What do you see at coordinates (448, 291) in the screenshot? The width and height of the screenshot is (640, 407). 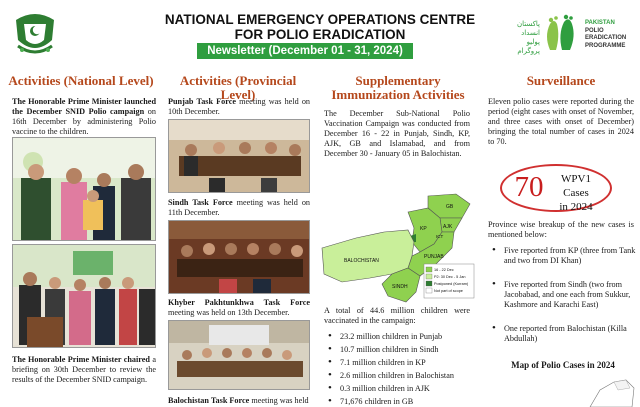 I see `legend-label: Not part of scope` at bounding box center [448, 291].